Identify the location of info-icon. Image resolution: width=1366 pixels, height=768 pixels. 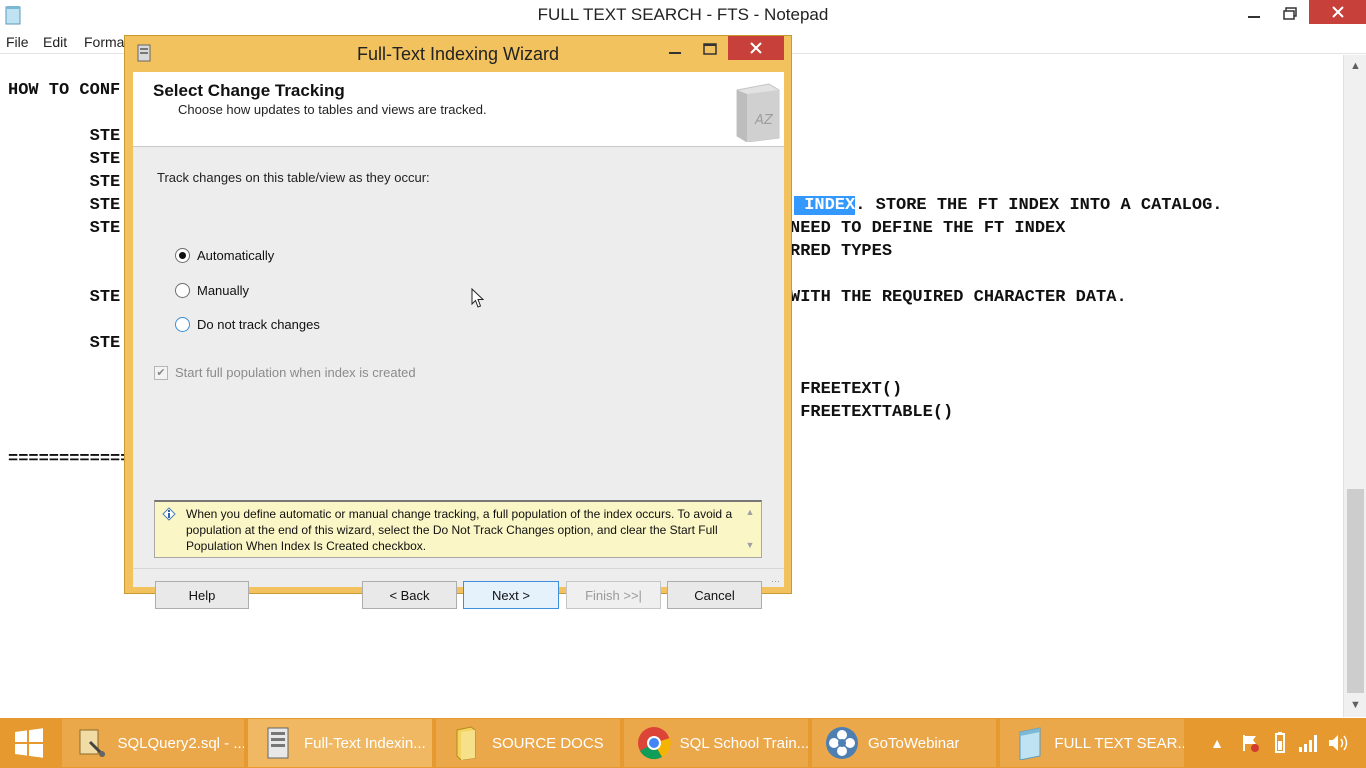
(169, 514).